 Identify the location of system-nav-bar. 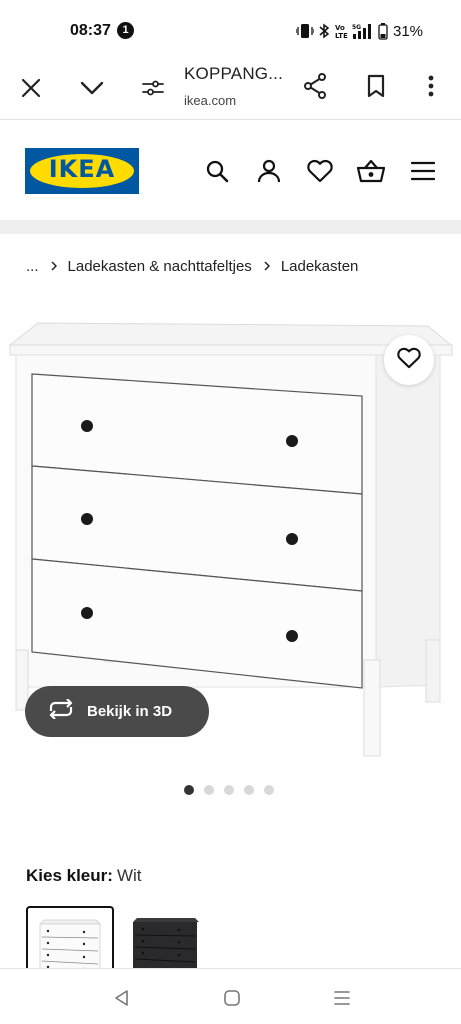
(230, 996).